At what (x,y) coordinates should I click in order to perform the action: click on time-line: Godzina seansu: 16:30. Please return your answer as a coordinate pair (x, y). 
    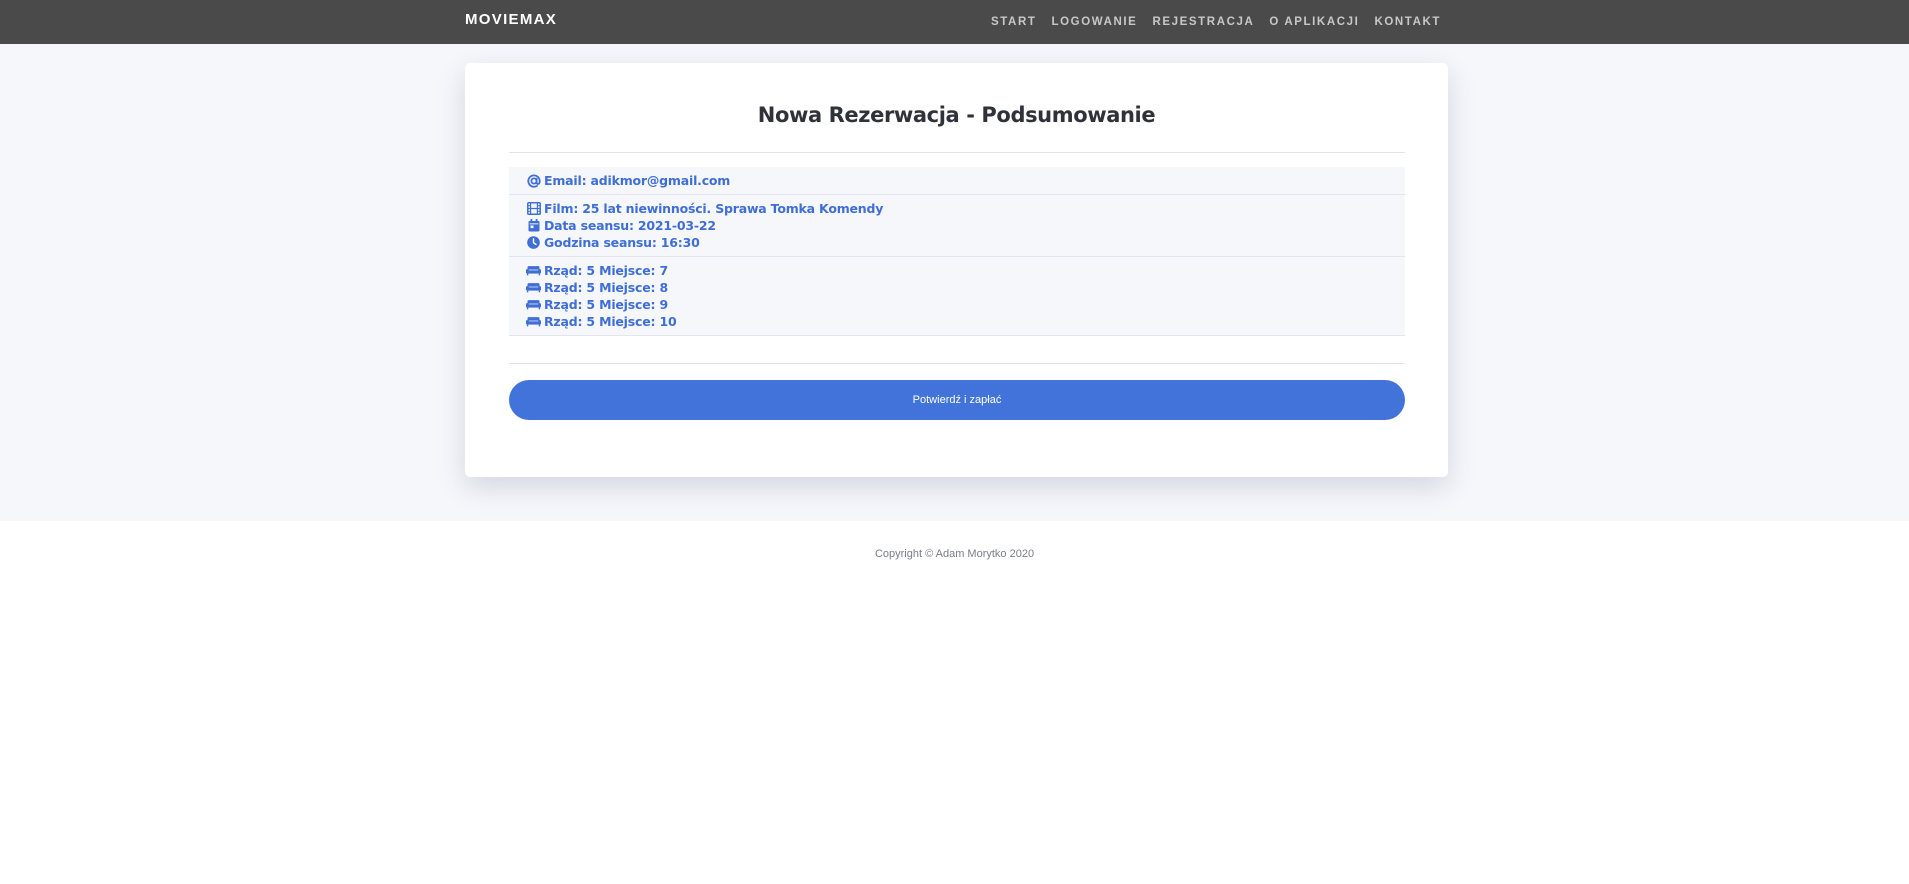
    Looking at the image, I should click on (957, 242).